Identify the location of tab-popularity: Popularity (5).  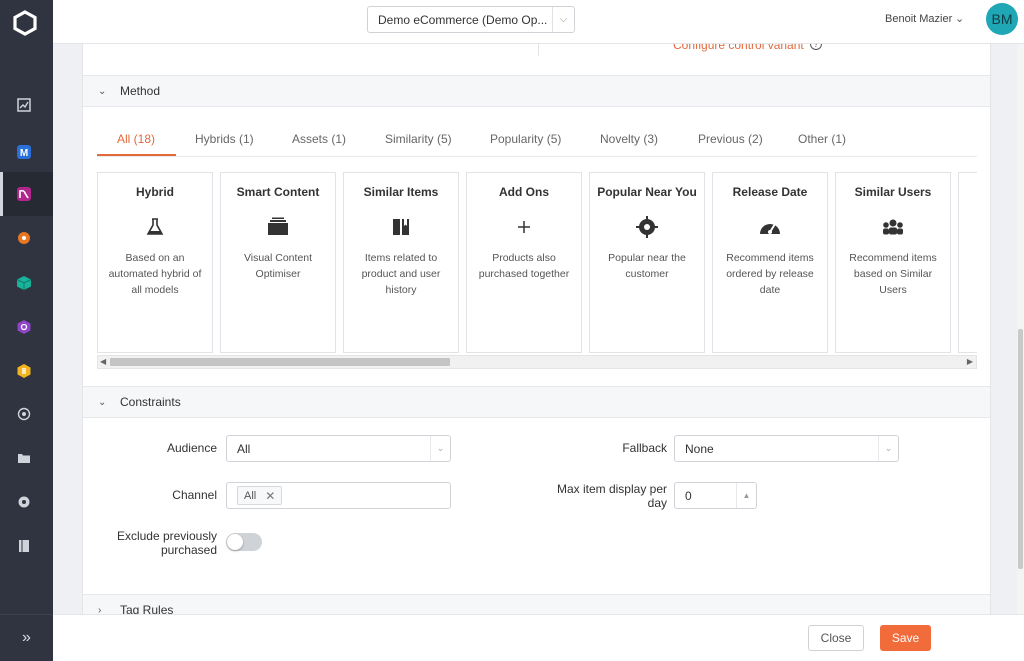
(525, 139).